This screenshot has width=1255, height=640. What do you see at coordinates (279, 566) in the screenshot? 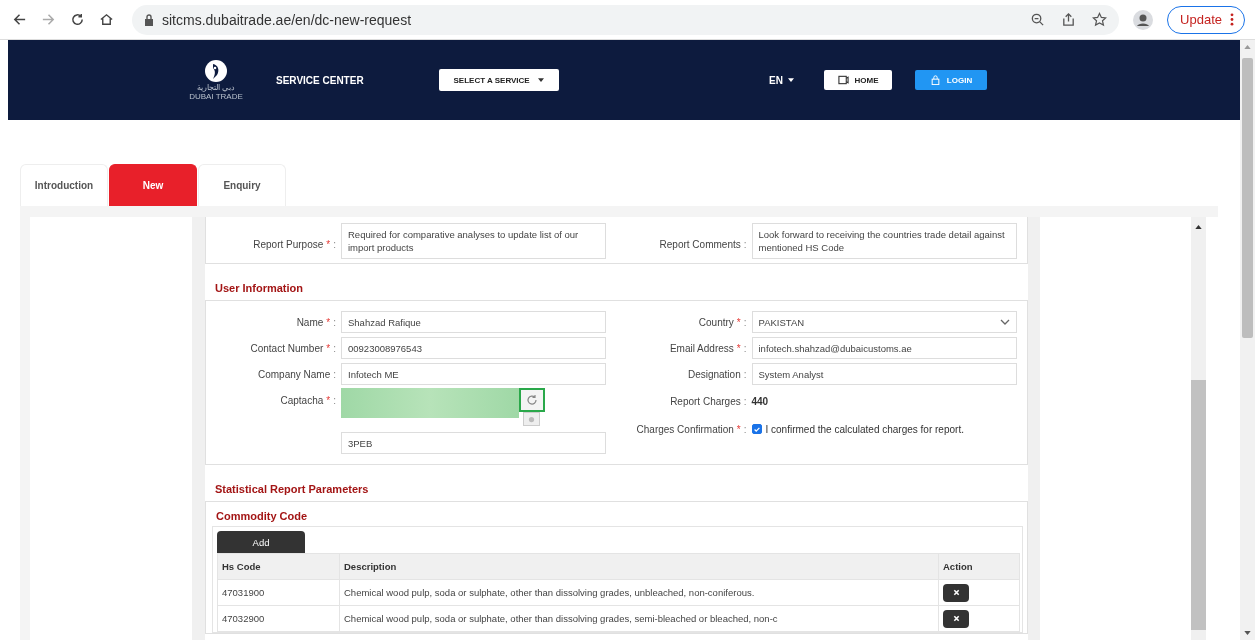
I see `column-header: Hs Code` at bounding box center [279, 566].